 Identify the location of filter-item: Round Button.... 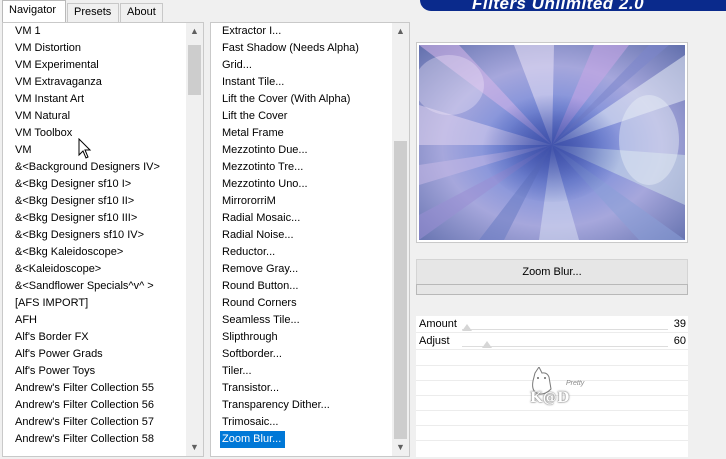
(285, 286).